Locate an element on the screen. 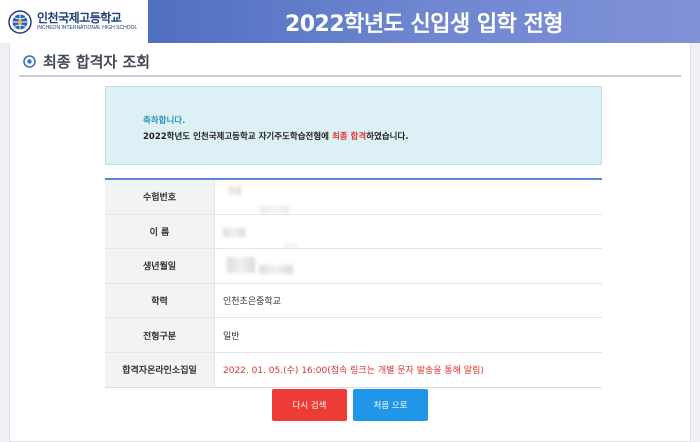 Image resolution: width=700 pixels, height=442 pixels. row-value-name is located at coordinates (408, 232).